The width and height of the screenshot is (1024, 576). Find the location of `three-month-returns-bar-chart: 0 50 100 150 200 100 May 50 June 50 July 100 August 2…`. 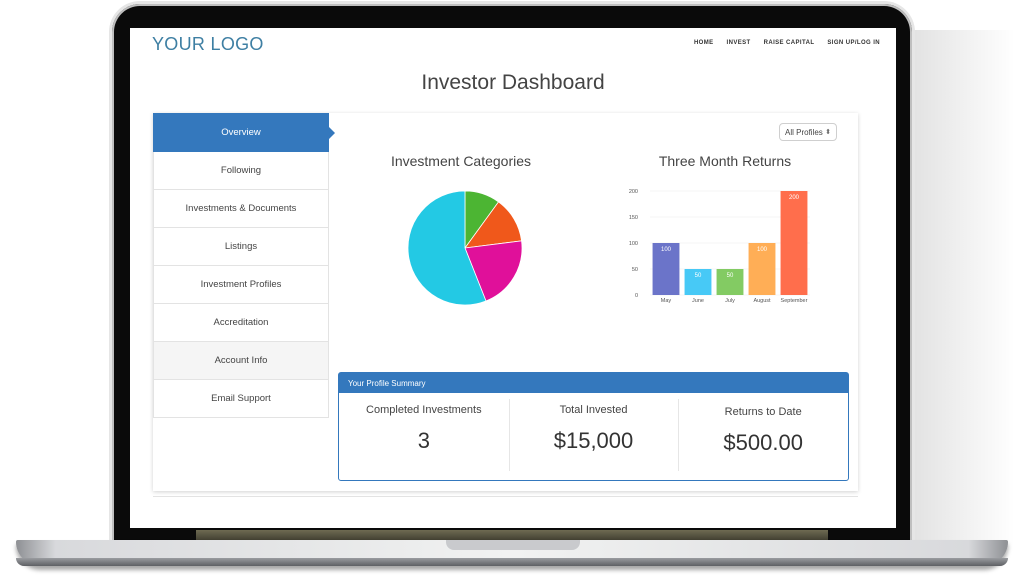

three-month-returns-bar-chart: 0 50 100 150 200 100 May 50 June 50 July 100 August 2… is located at coordinates (719, 246).